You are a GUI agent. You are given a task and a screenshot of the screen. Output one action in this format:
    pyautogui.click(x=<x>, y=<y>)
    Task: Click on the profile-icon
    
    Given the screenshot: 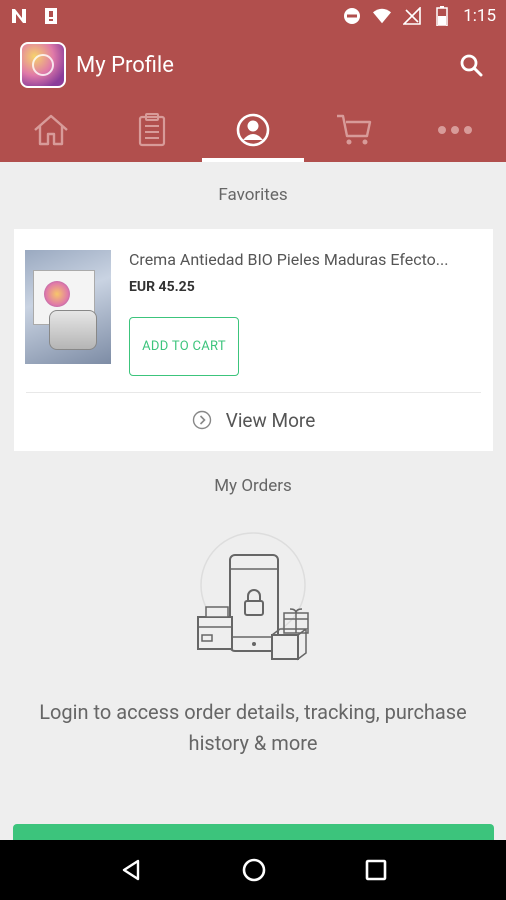 What is the action you would take?
    pyautogui.click(x=253, y=130)
    